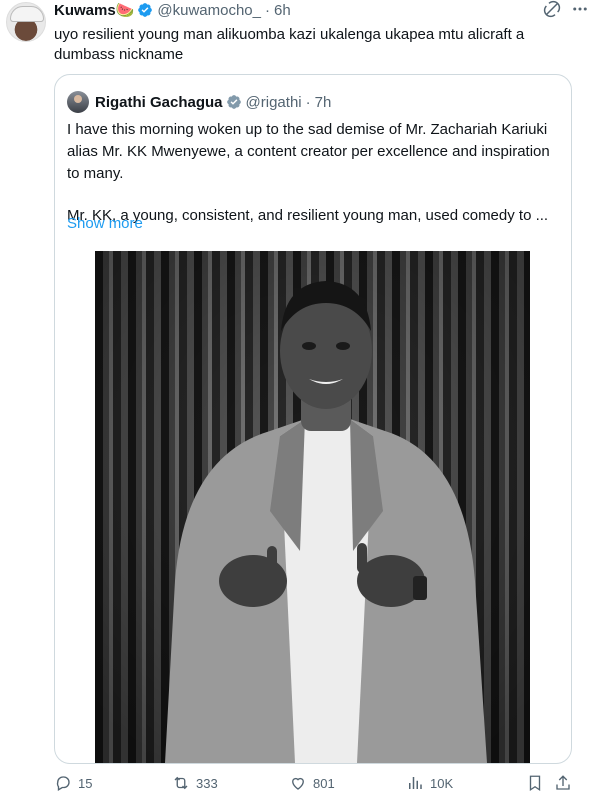  I want to click on quote-author-avatar, so click(78, 102).